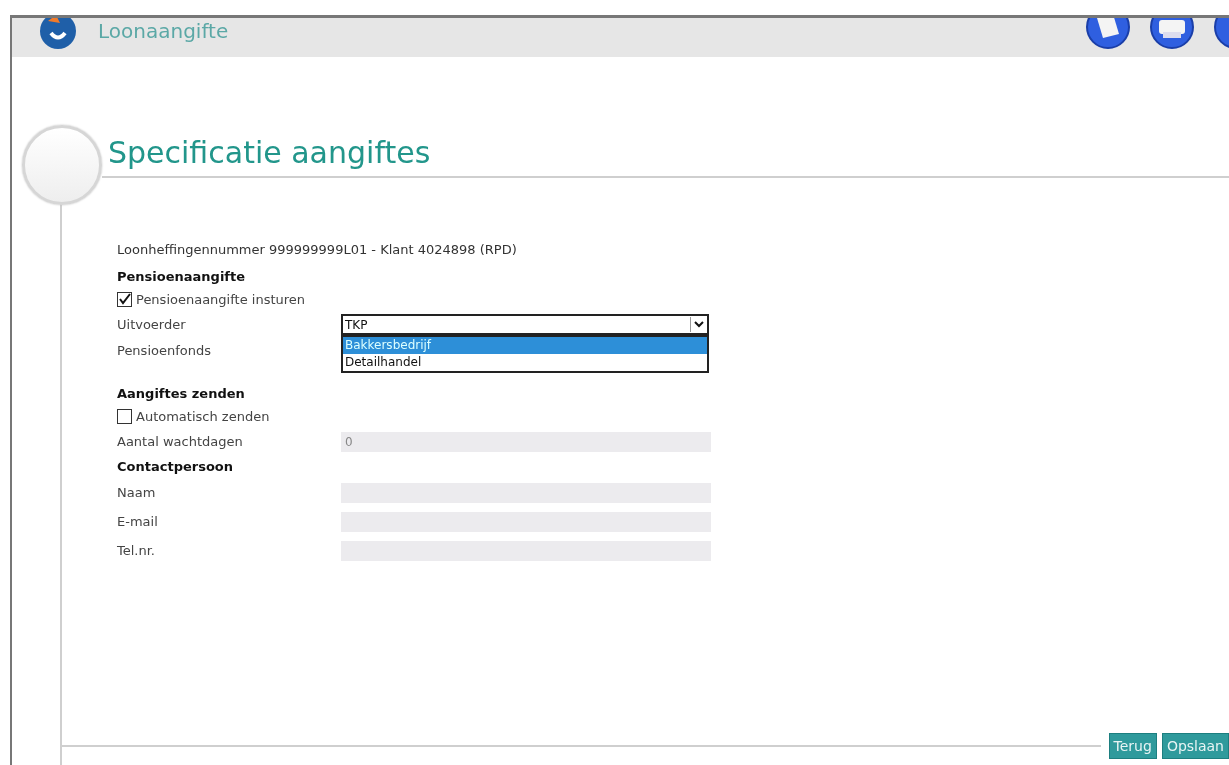 Image resolution: width=1229 pixels, height=765 pixels. I want to click on section-heading: Contactpersoon, so click(176, 467).